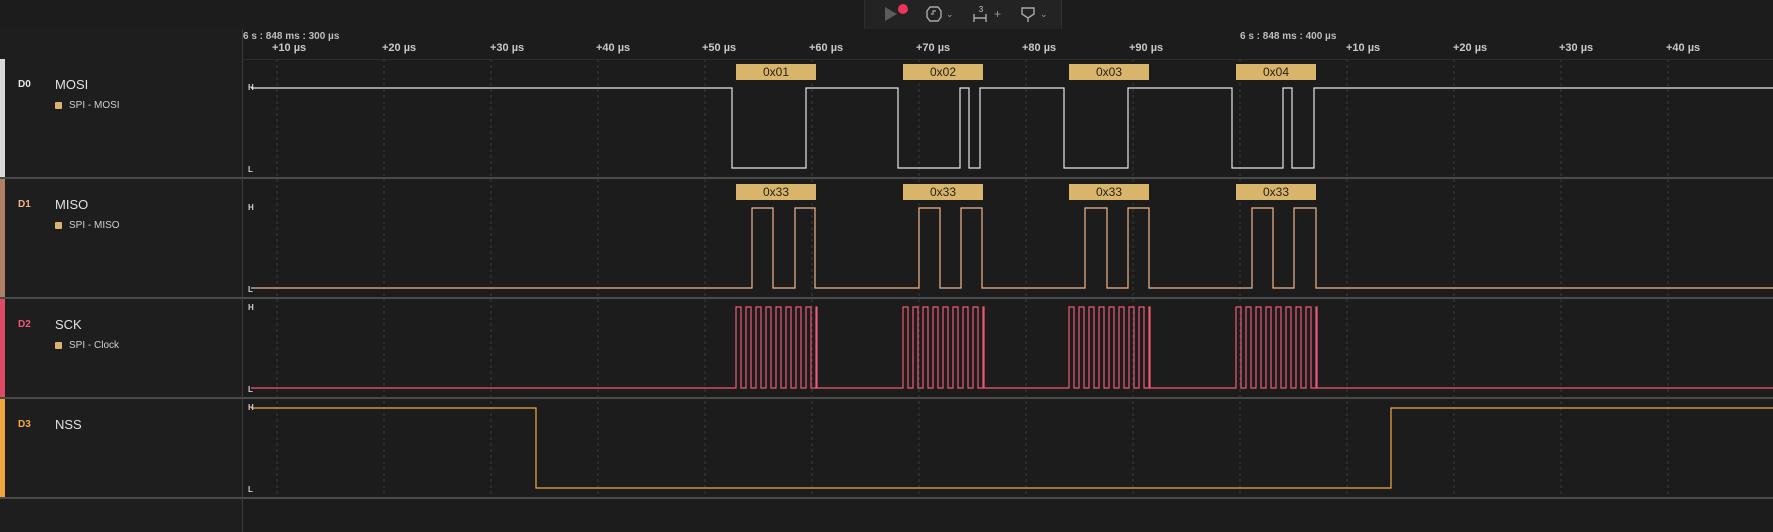 The height and width of the screenshot is (532, 1773). What do you see at coordinates (1109, 72) in the screenshot?
I see `decode-value: 0x03` at bounding box center [1109, 72].